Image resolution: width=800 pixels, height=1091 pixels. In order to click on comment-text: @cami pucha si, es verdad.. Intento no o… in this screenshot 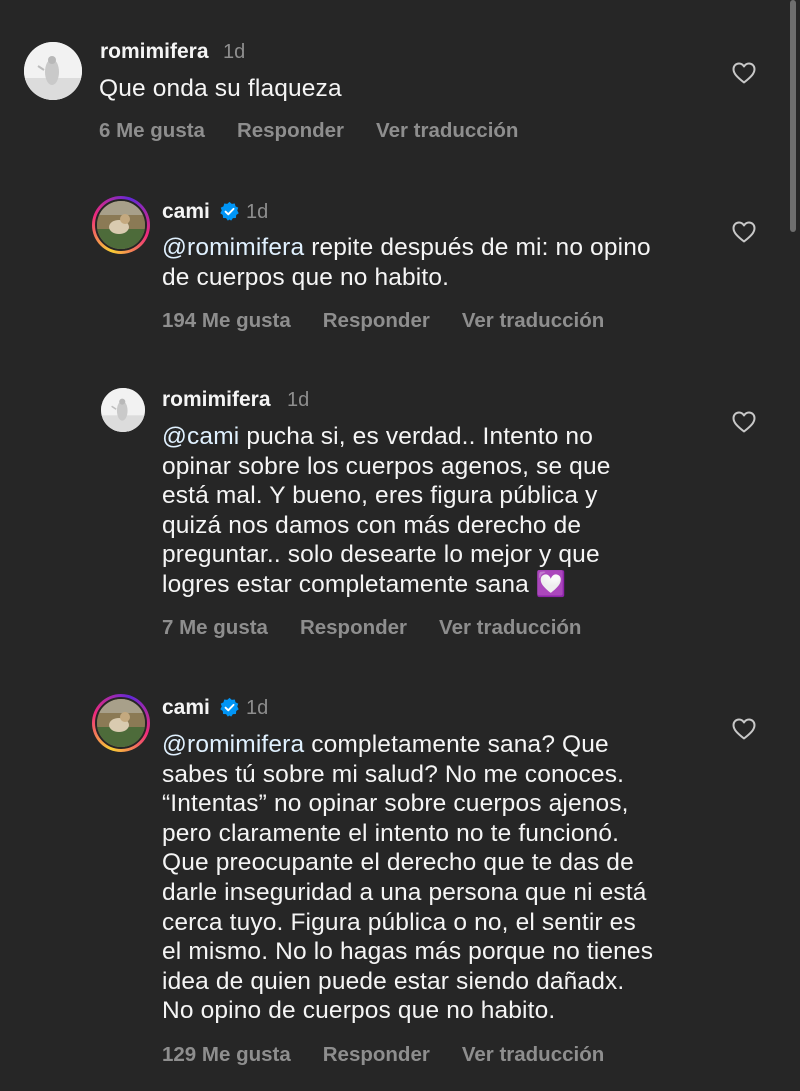, I will do `click(386, 510)`.